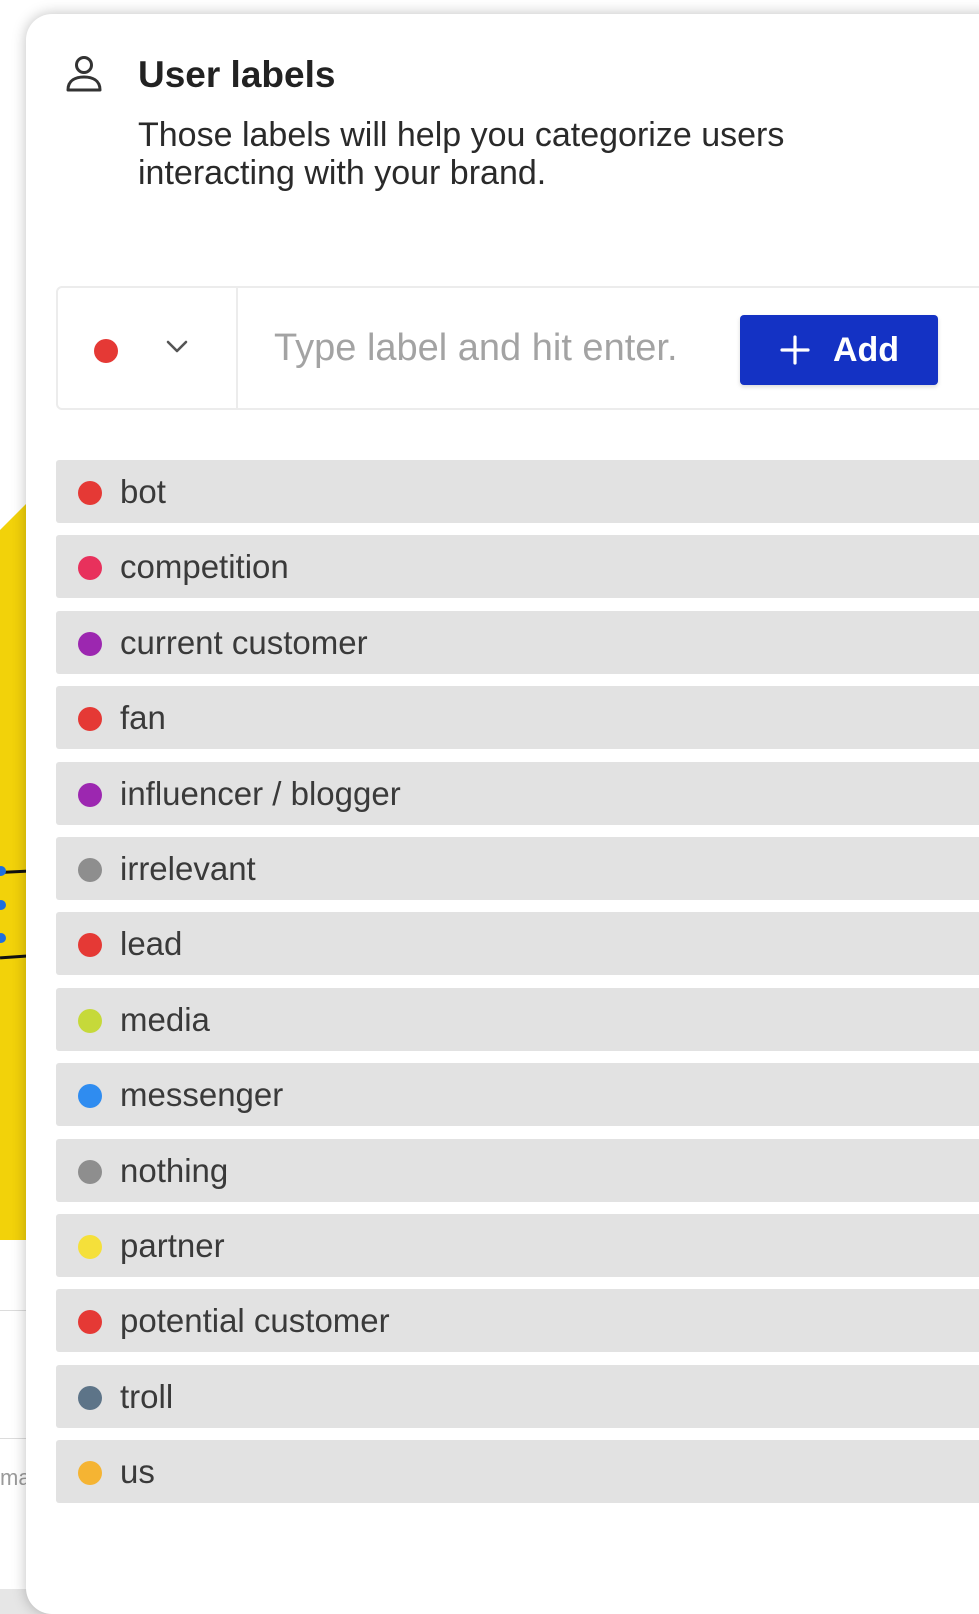 The height and width of the screenshot is (1614, 979). Describe the element at coordinates (172, 1245) in the screenshot. I see `label-name: partner` at that location.